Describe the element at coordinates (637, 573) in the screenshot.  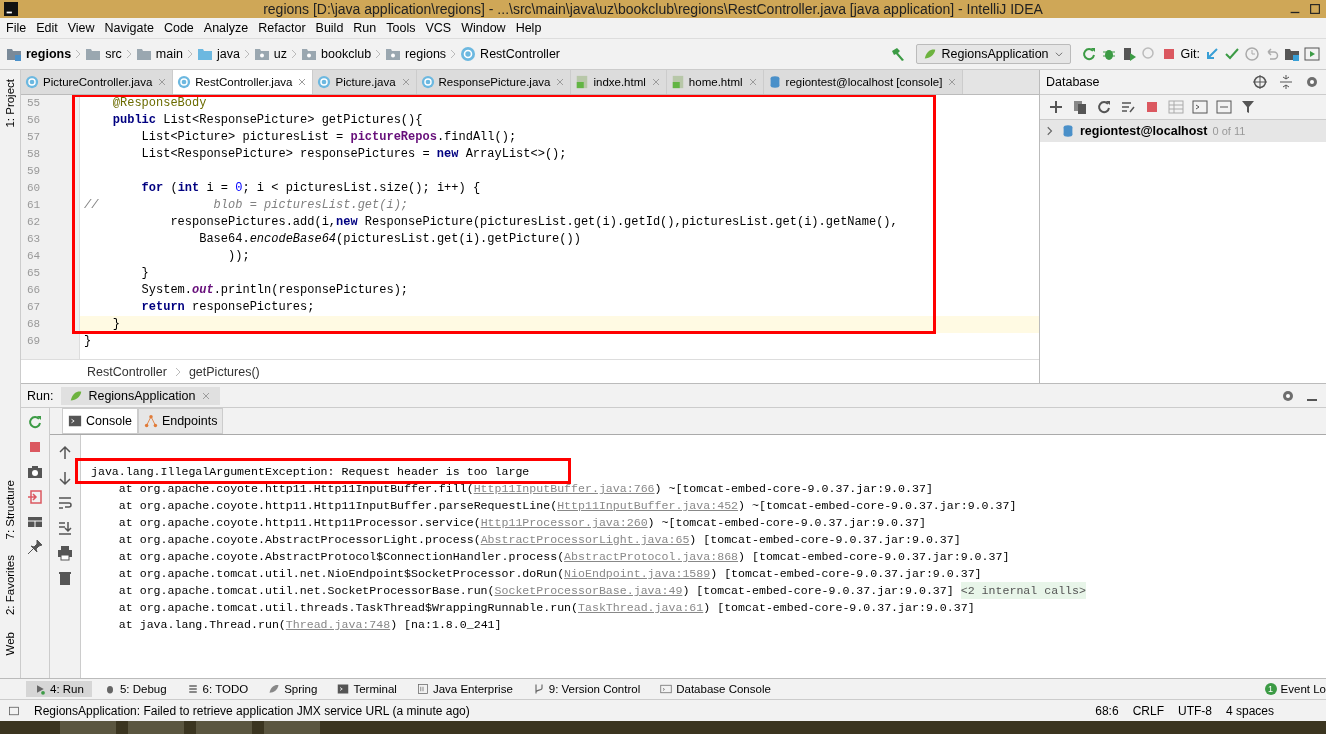
I see `source-link: NioEndpoint.java:1589` at that location.